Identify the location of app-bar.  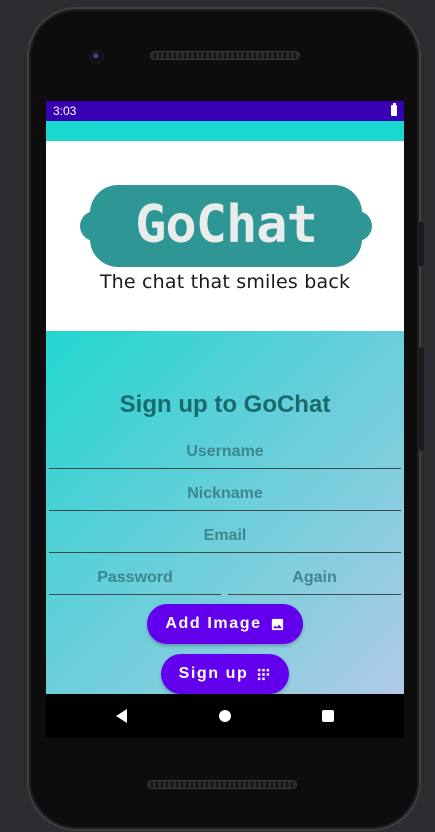
(225, 131).